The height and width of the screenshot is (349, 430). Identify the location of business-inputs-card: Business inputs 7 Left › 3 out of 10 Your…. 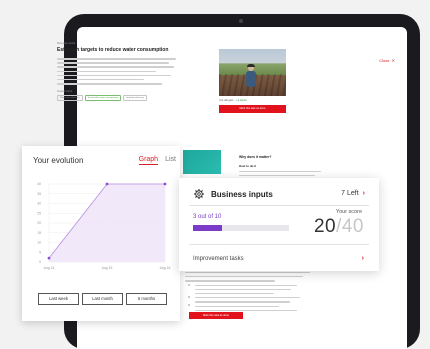
(279, 224).